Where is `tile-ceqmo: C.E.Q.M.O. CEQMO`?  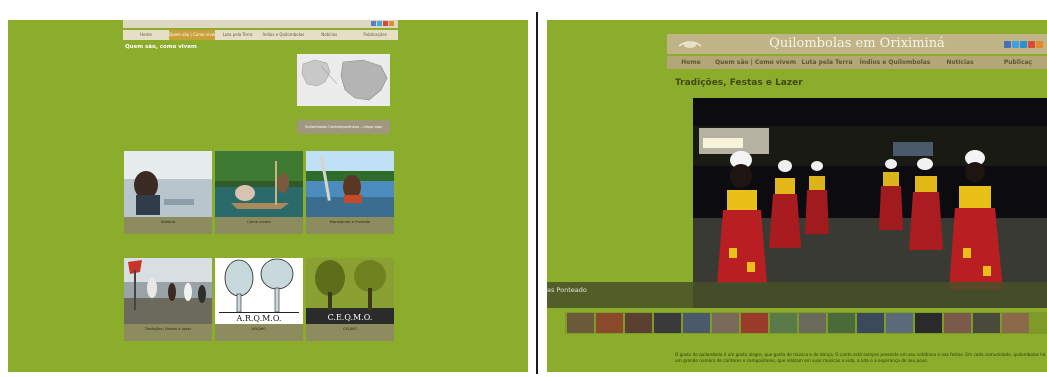
tile-ceqmo: C.E.Q.M.O. CEQMO is located at coordinates (350, 299).